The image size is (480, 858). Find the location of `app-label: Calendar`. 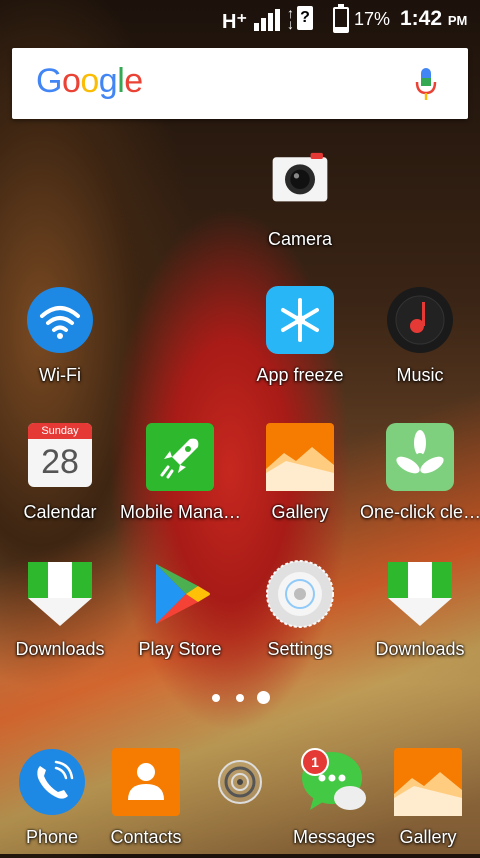

app-label: Calendar is located at coordinates (60, 512).